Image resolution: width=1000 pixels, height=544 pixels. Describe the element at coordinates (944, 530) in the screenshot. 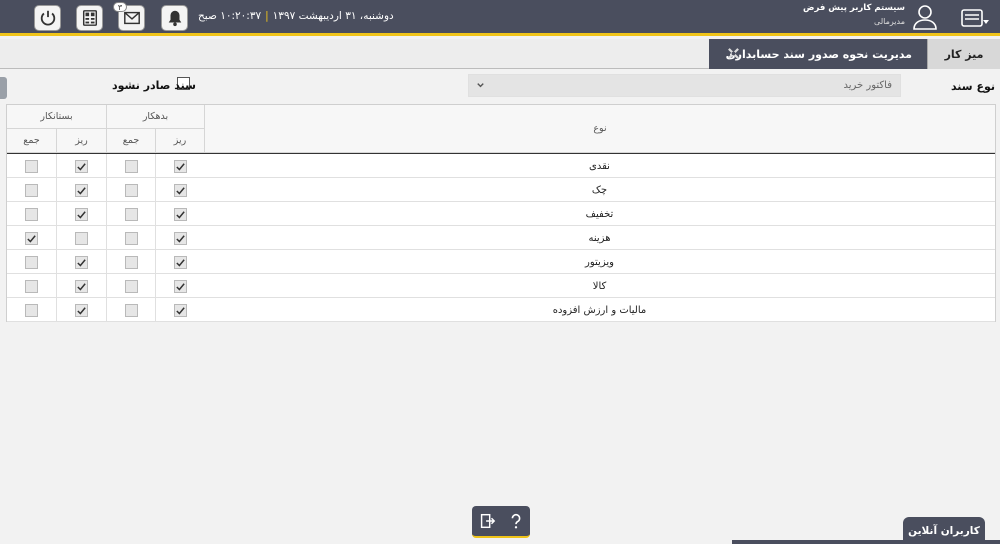

I see `online-users-tab: کاربران آنلاین` at that location.